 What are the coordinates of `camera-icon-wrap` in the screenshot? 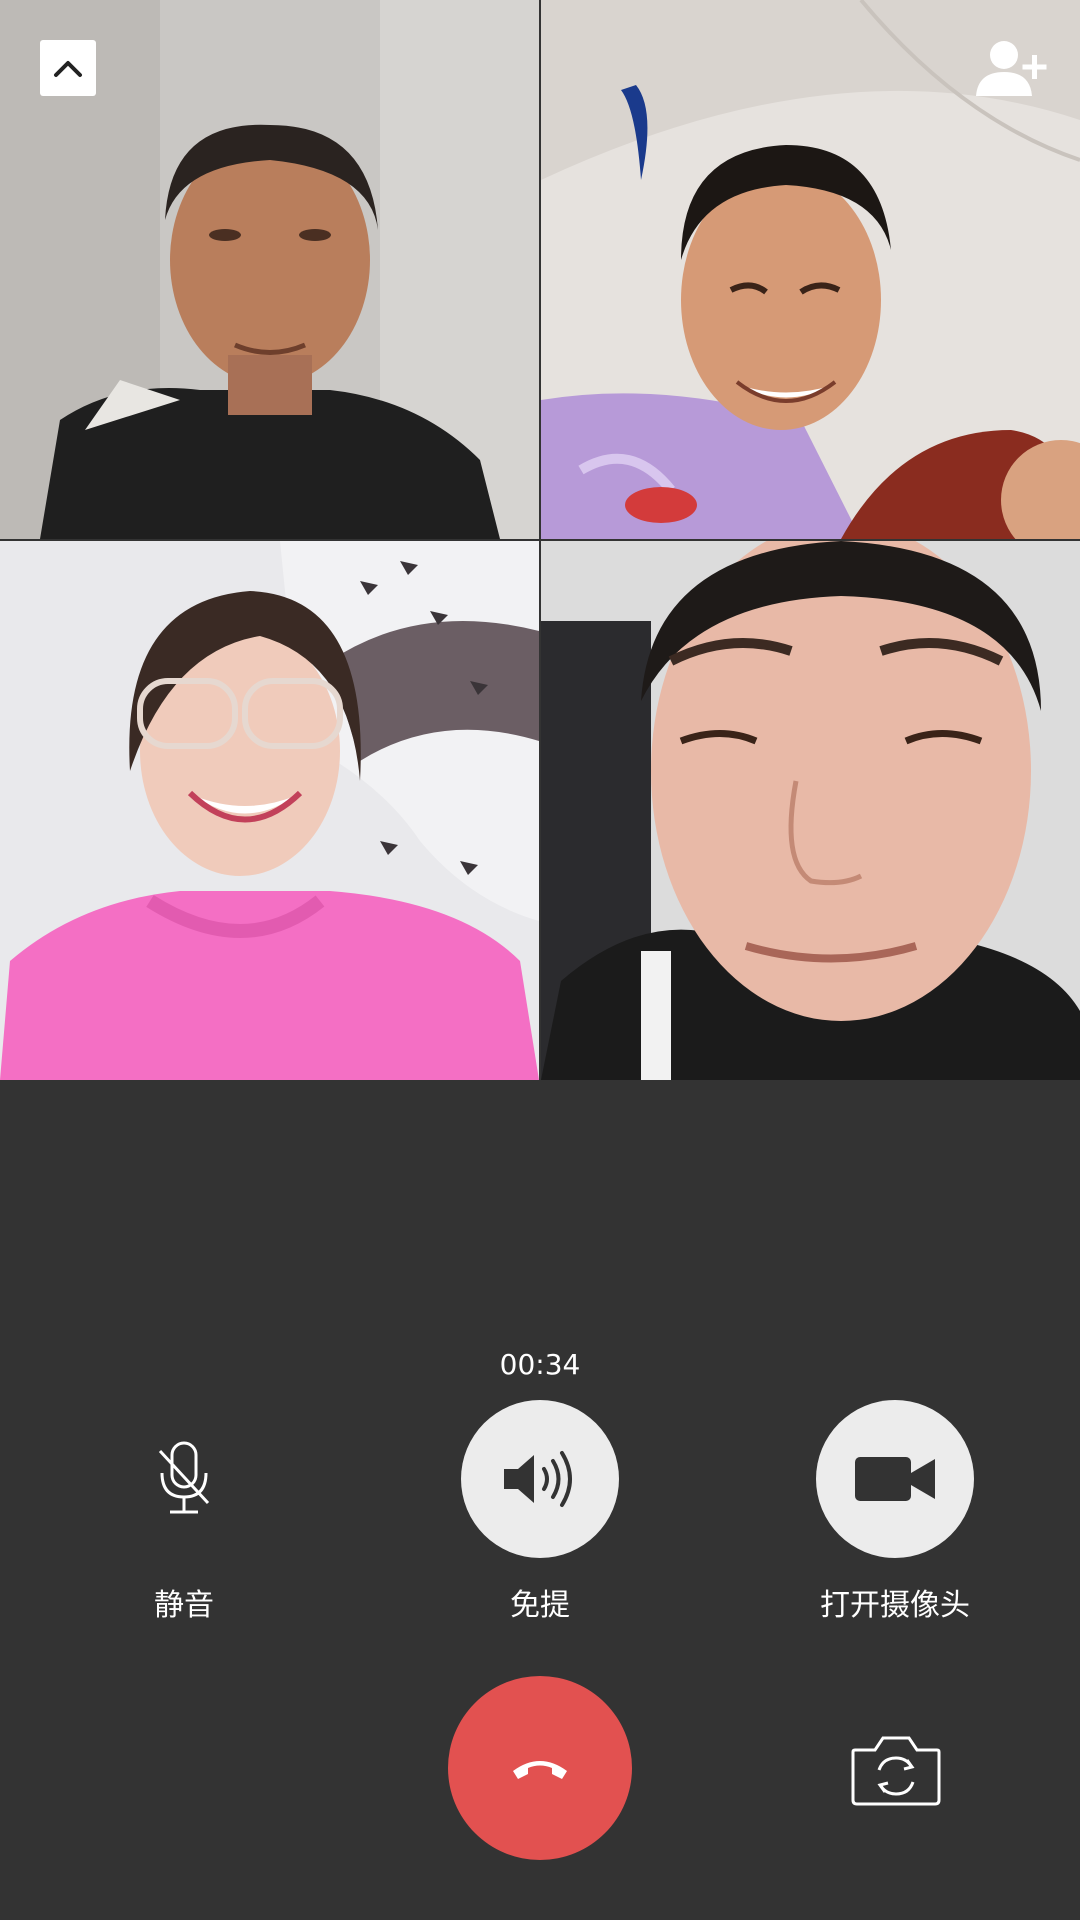 It's located at (895, 1479).